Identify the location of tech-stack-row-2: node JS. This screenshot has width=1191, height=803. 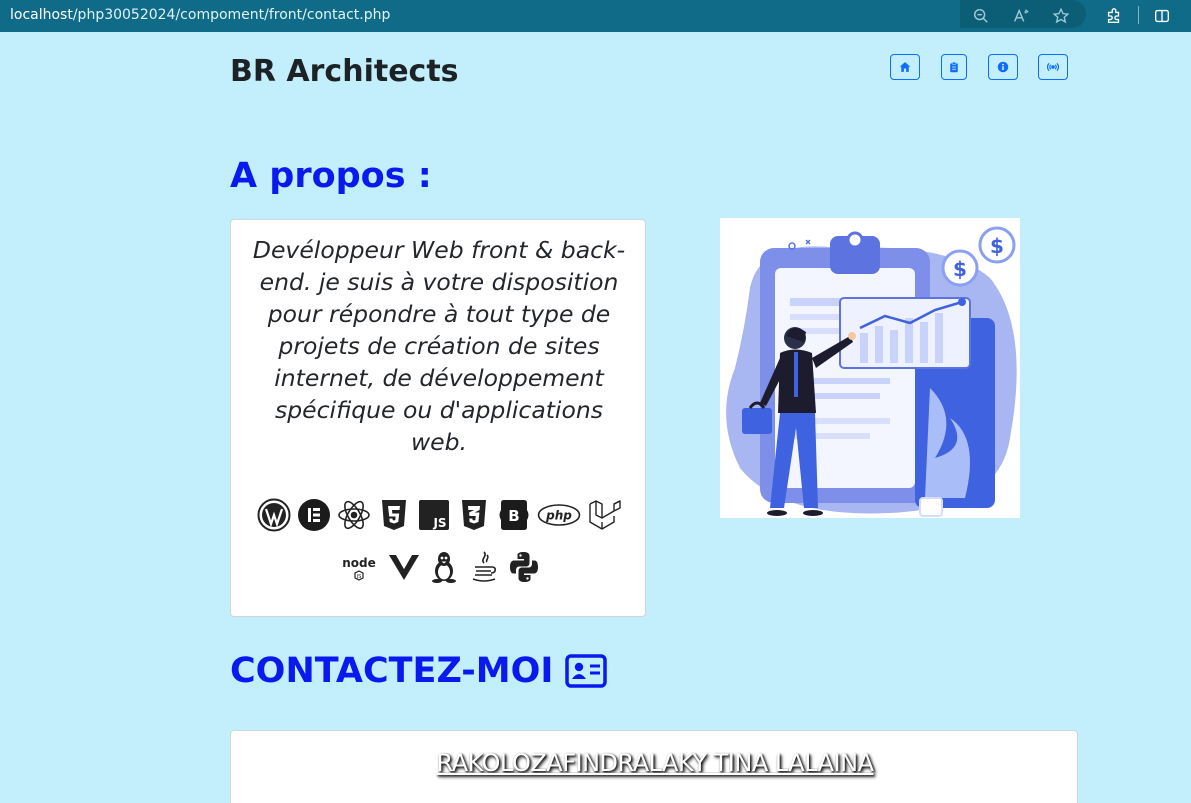
(439, 567).